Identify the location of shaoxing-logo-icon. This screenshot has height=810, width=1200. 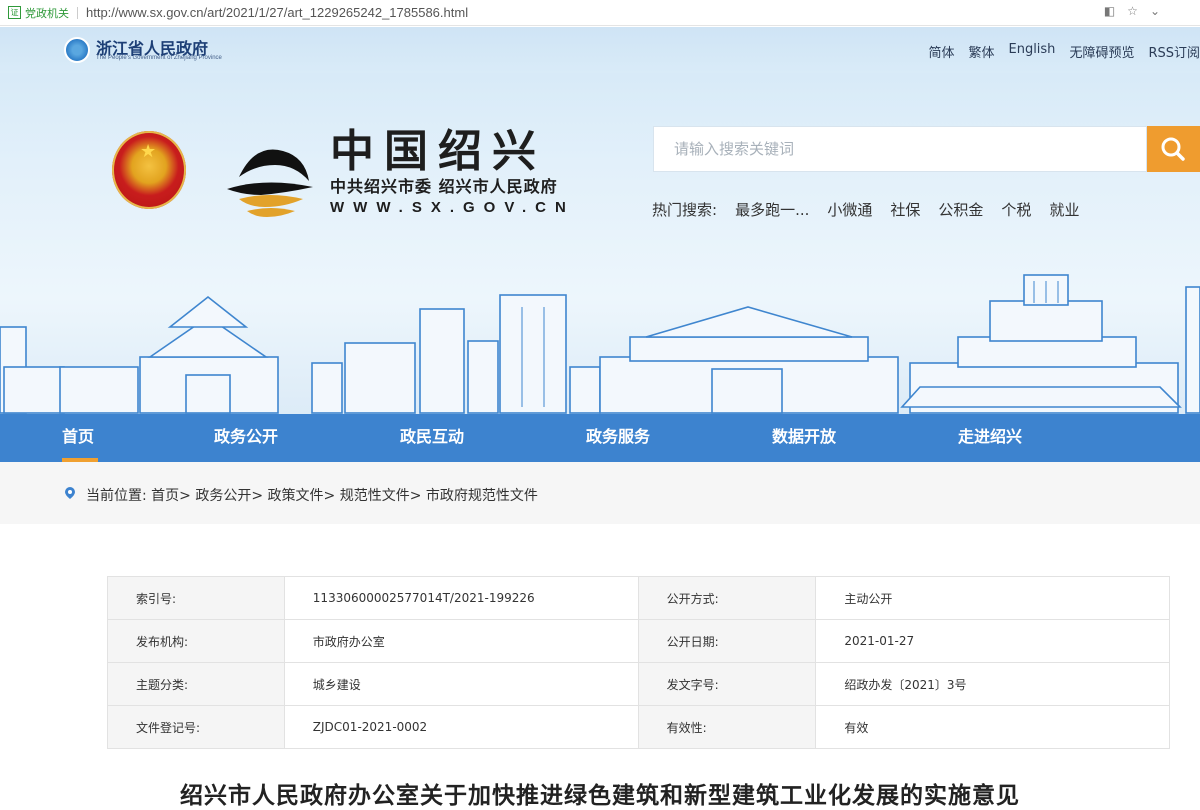
(270, 183).